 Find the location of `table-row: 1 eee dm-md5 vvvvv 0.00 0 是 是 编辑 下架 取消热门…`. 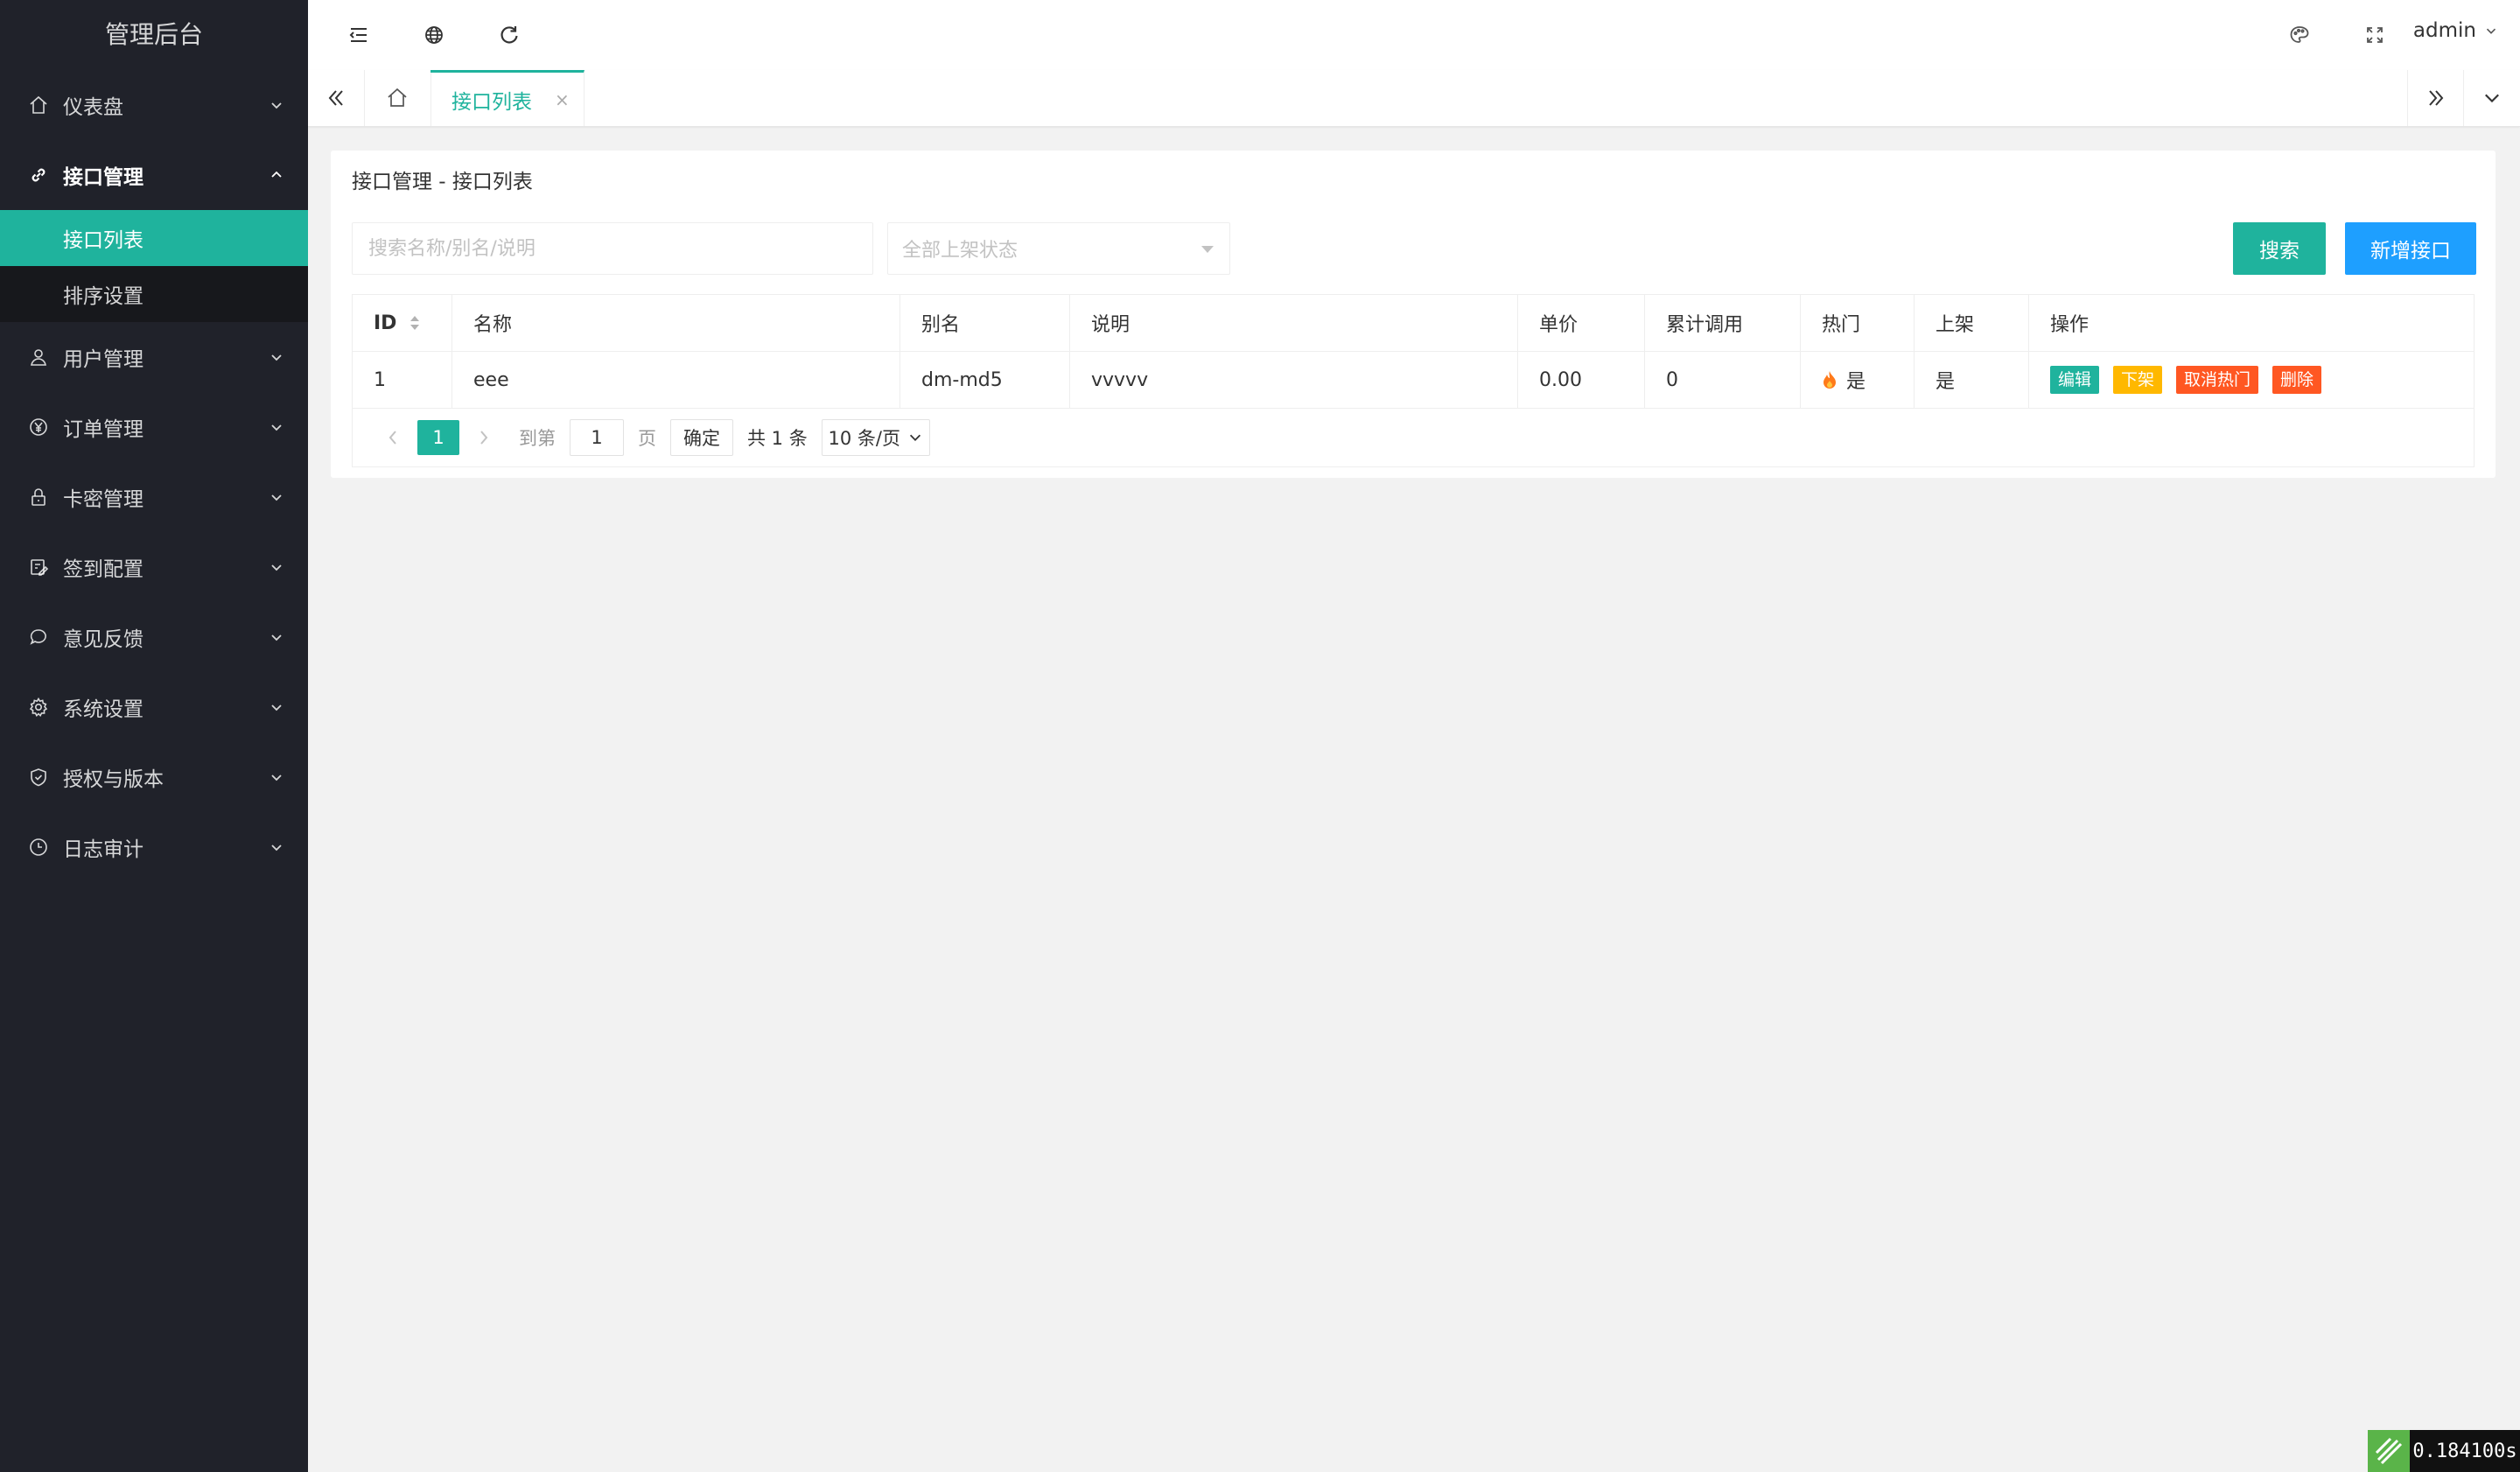

table-row: 1 eee dm-md5 vvvvv 0.00 0 是 是 编辑 下架 取消热门… is located at coordinates (1413, 380).